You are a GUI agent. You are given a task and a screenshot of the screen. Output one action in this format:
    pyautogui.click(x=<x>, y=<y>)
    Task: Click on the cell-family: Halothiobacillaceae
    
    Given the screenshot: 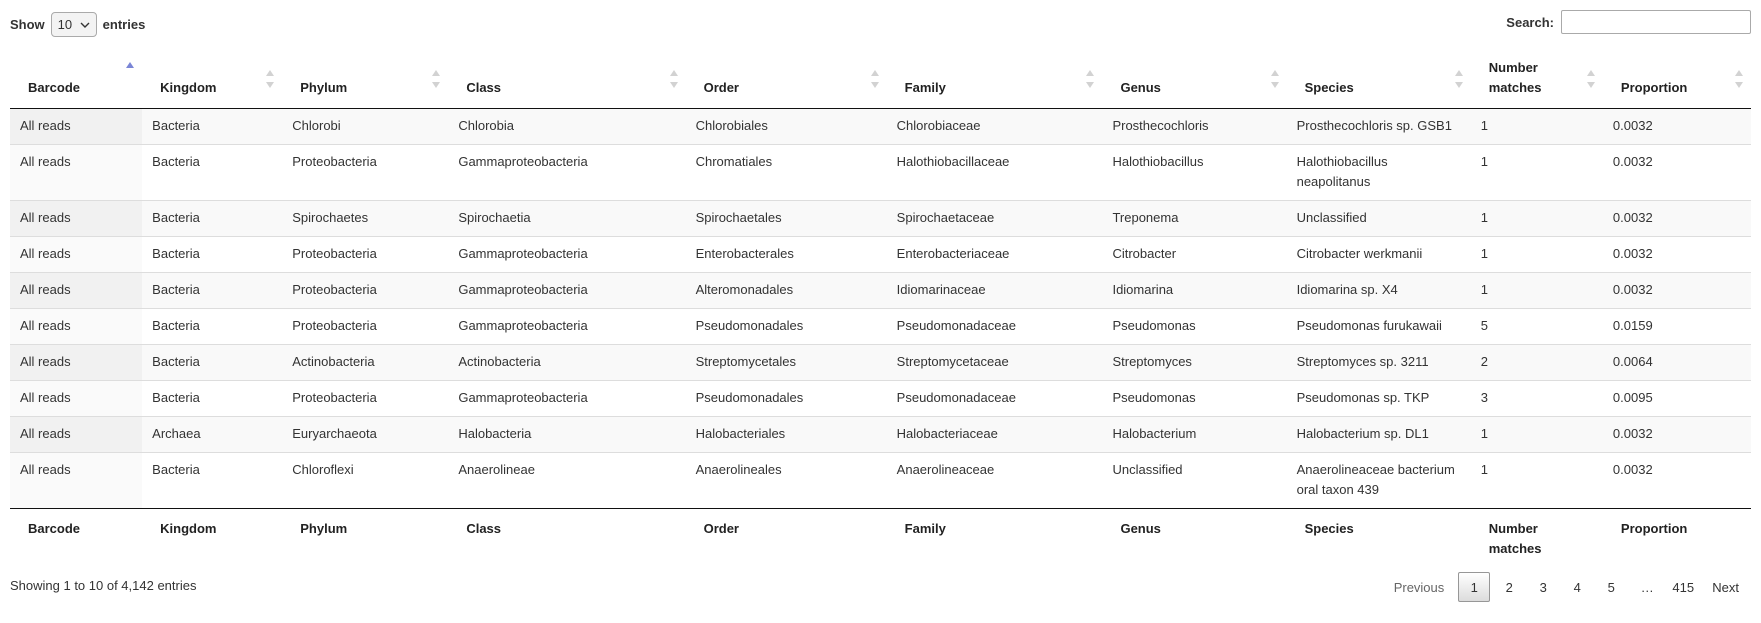 What is the action you would take?
    pyautogui.click(x=953, y=161)
    